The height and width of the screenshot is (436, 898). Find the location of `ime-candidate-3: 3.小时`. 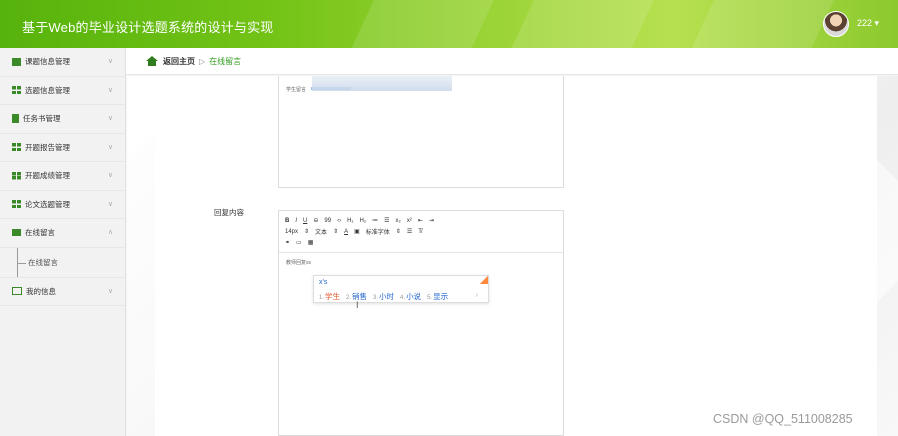

ime-candidate-3: 3.小时 is located at coordinates (383, 296).